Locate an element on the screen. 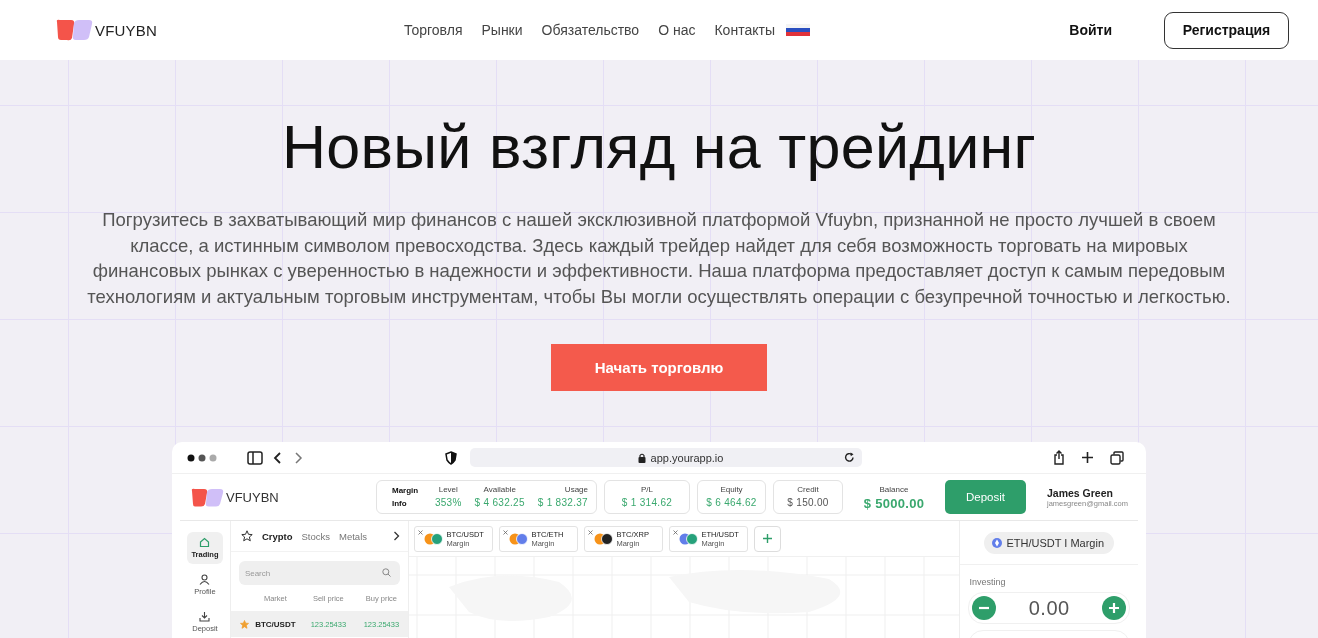  pair-selector: ETH/USDT I Margin is located at coordinates (1049, 542).